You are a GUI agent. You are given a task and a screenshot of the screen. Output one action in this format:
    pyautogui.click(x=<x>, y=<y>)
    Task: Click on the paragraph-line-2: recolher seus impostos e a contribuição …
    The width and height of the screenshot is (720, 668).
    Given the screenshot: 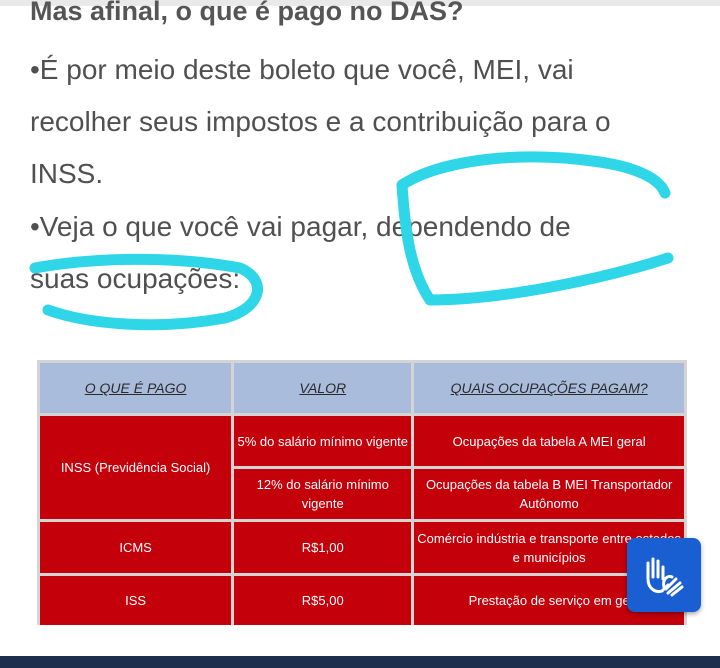 What is the action you would take?
    pyautogui.click(x=320, y=121)
    